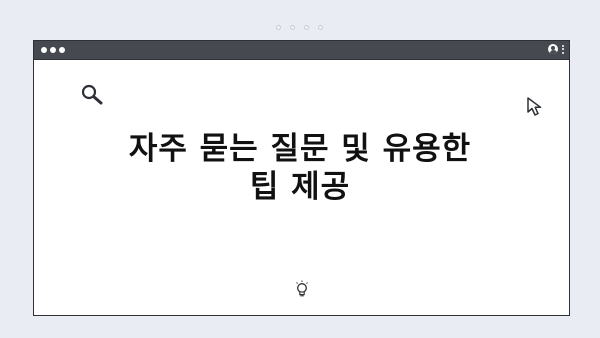 This screenshot has height=338, width=600. Describe the element at coordinates (534, 106) in the screenshot. I see `cursor-arrow-icon` at that location.